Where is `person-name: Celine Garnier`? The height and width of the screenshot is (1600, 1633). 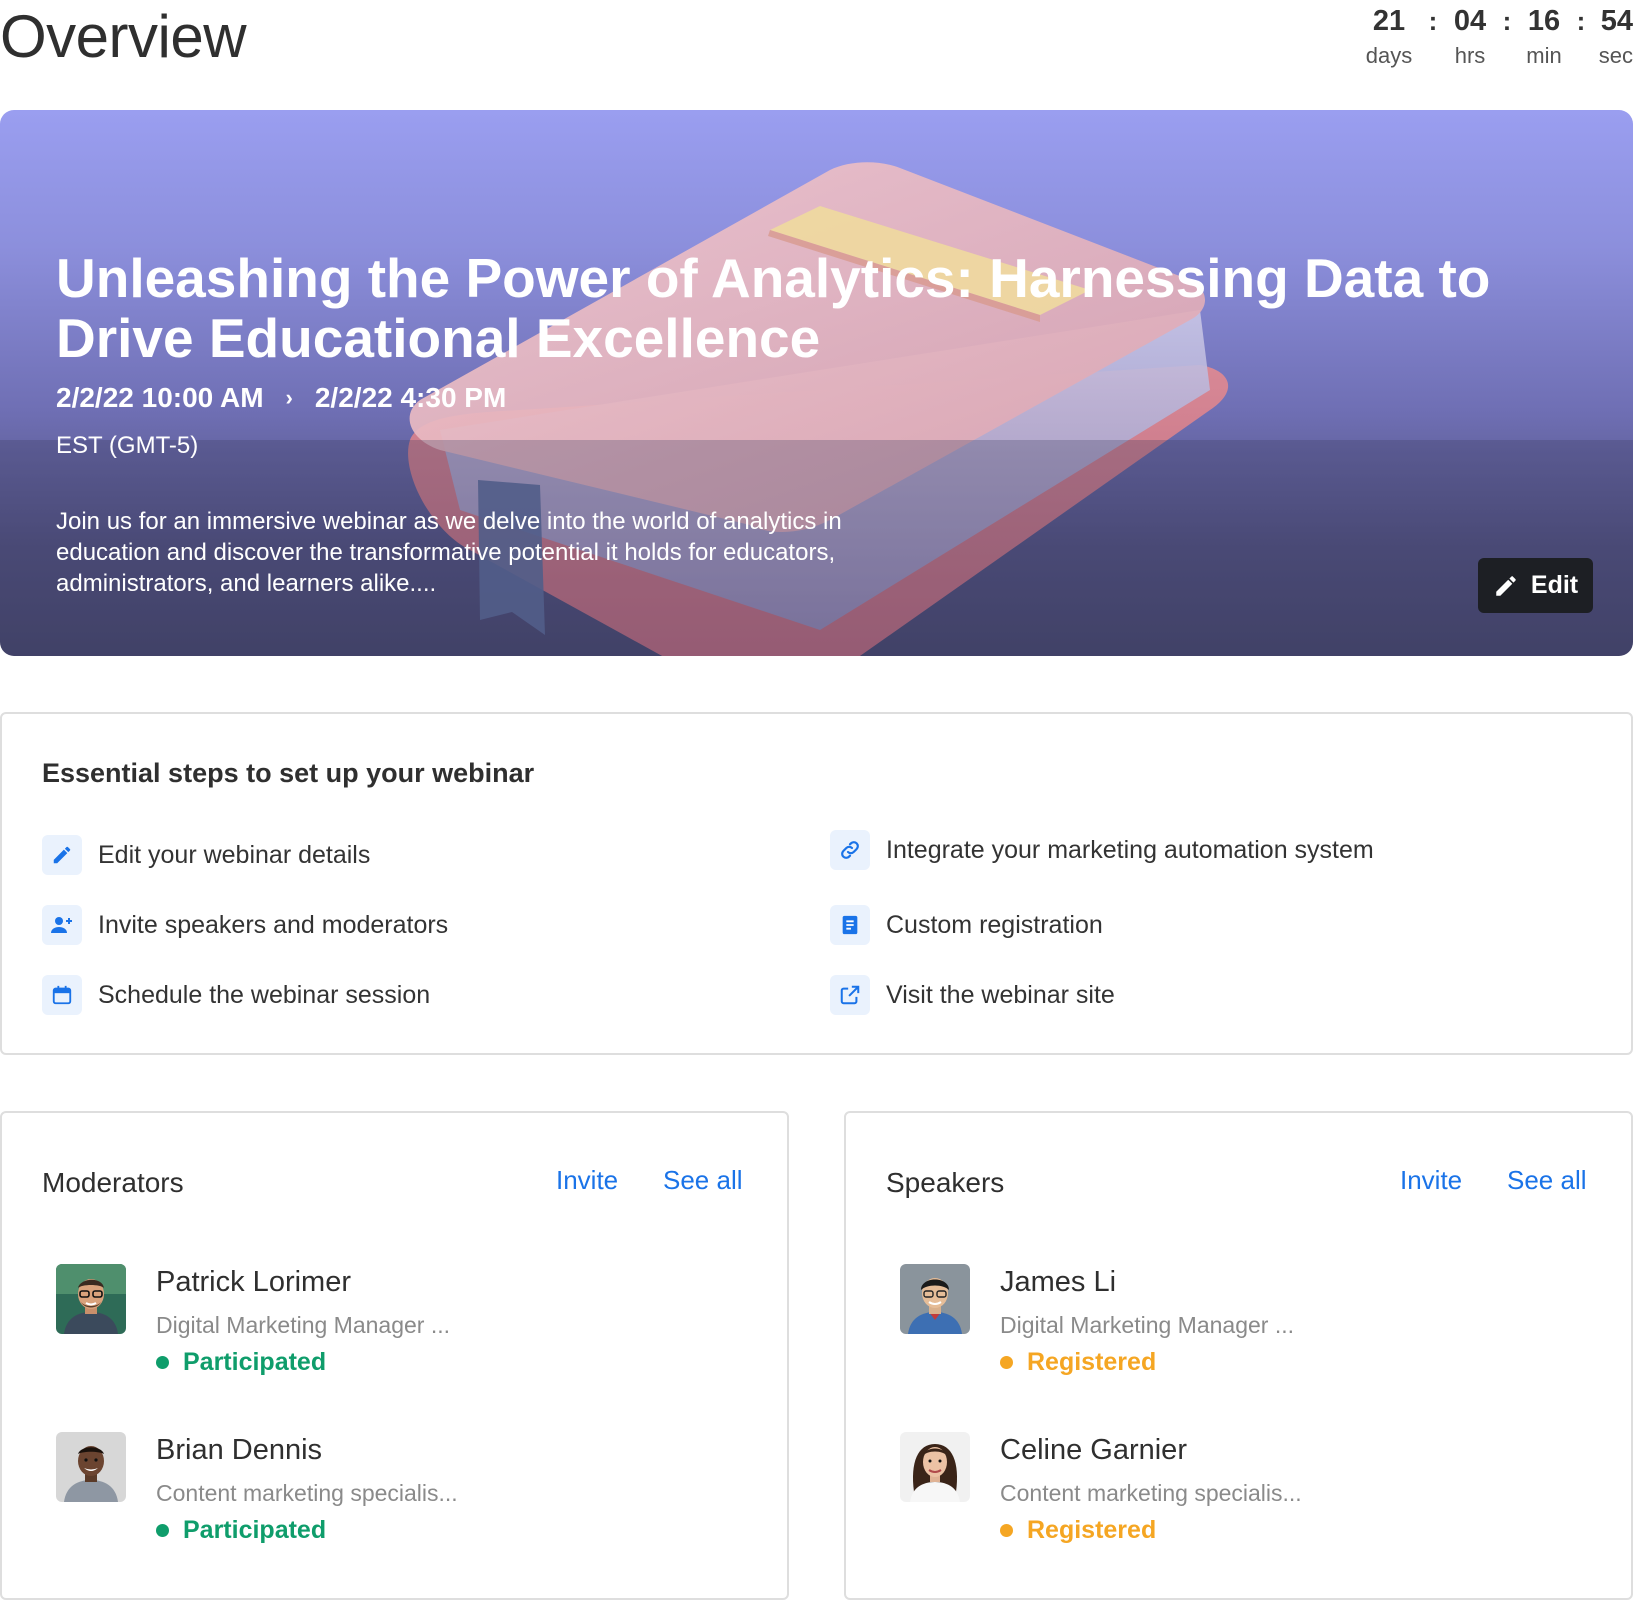 person-name: Celine Garnier is located at coordinates (1093, 1450).